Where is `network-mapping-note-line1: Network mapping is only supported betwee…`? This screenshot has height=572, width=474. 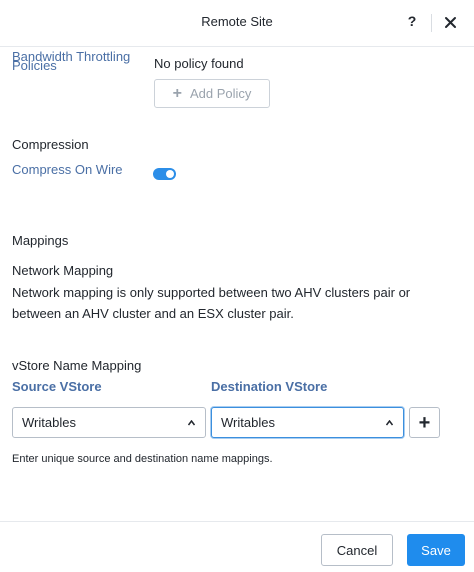
network-mapping-note-line1: Network mapping is only supported betwee… is located at coordinates (211, 292).